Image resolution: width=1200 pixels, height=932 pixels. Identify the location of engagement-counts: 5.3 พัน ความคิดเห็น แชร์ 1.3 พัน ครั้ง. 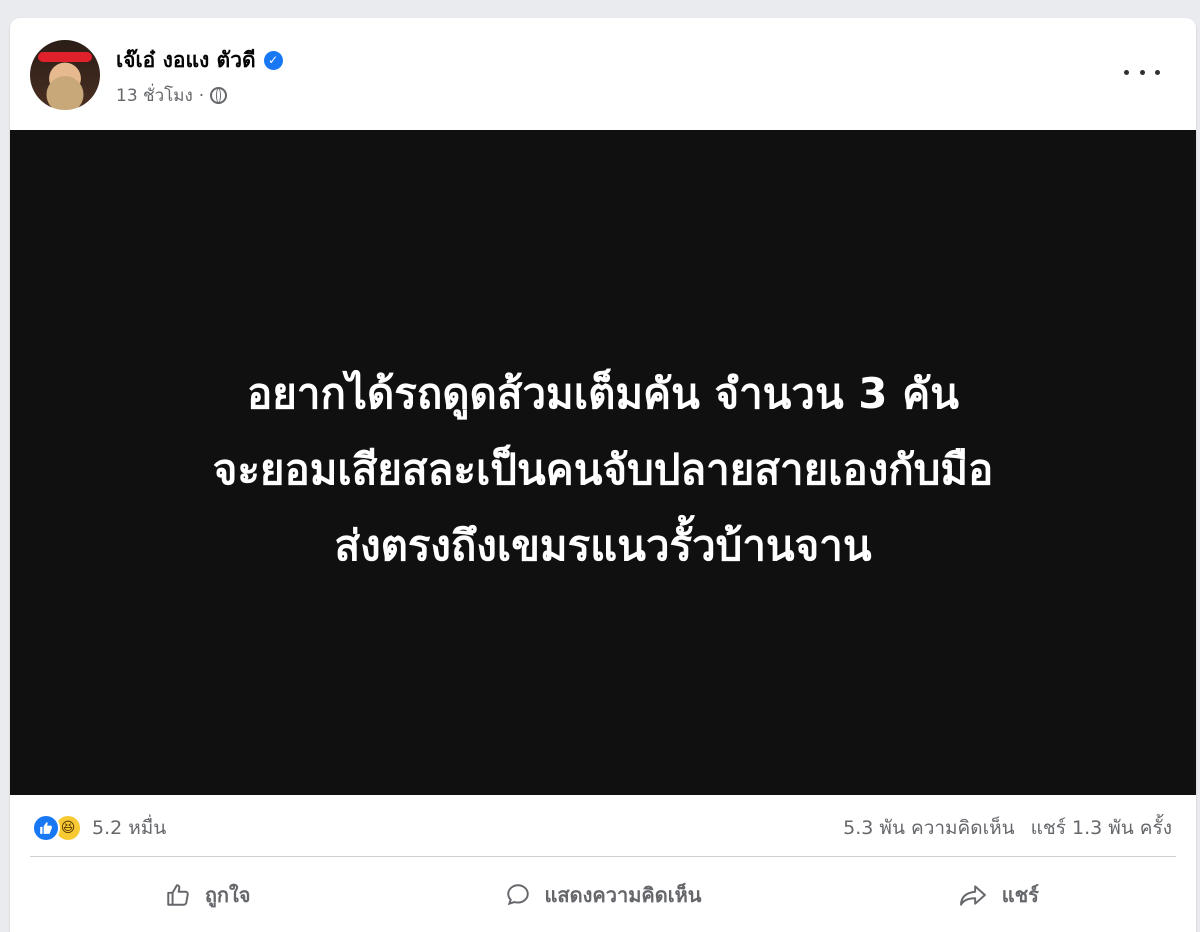
(1007, 828).